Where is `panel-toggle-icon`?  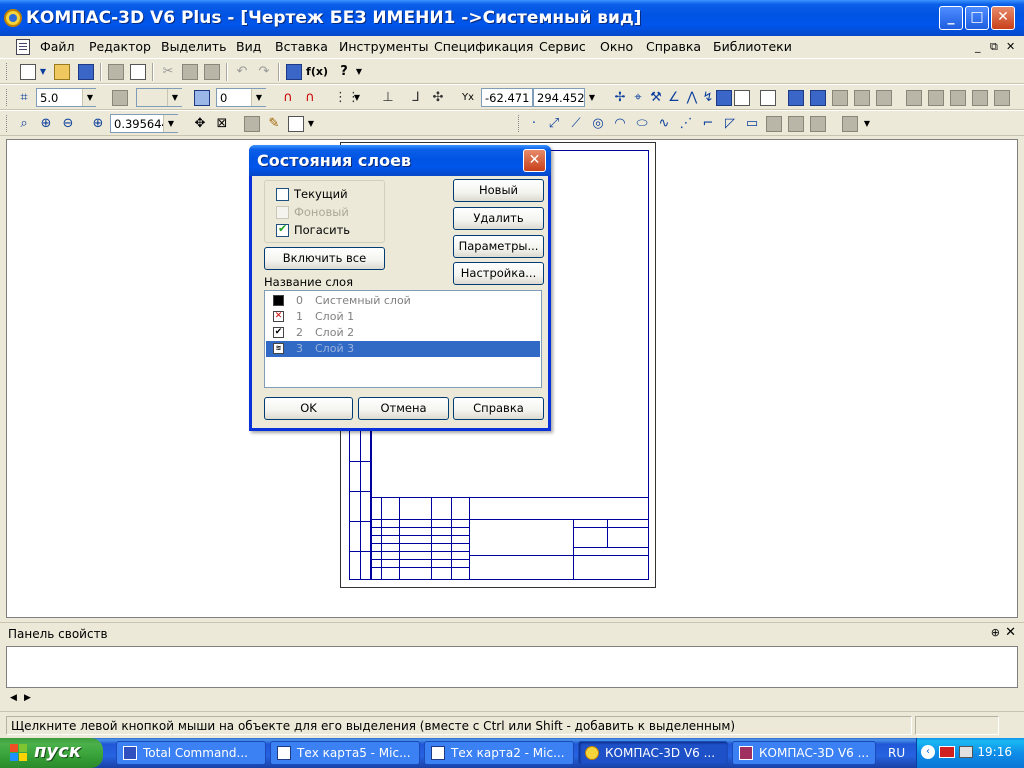 panel-toggle-icon is located at coordinates (296, 124).